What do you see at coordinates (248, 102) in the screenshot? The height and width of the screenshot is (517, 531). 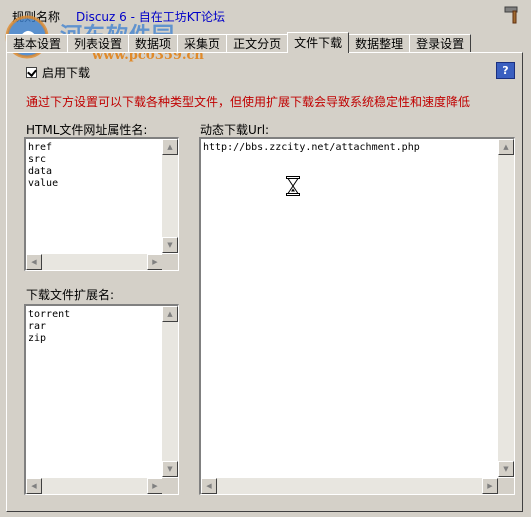 I see `notice-text: 通过下方设置可以下载各种类型文件，但使用扩展下载会导致系统稳定性和速度降低` at bounding box center [248, 102].